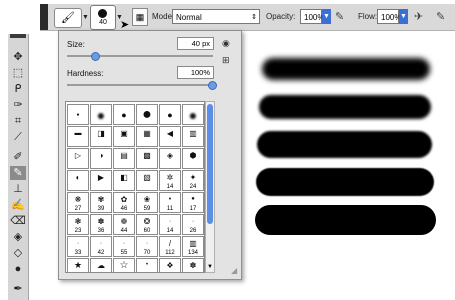  What do you see at coordinates (195, 43) in the screenshot?
I see `size-input: 40 px` at bounding box center [195, 43].